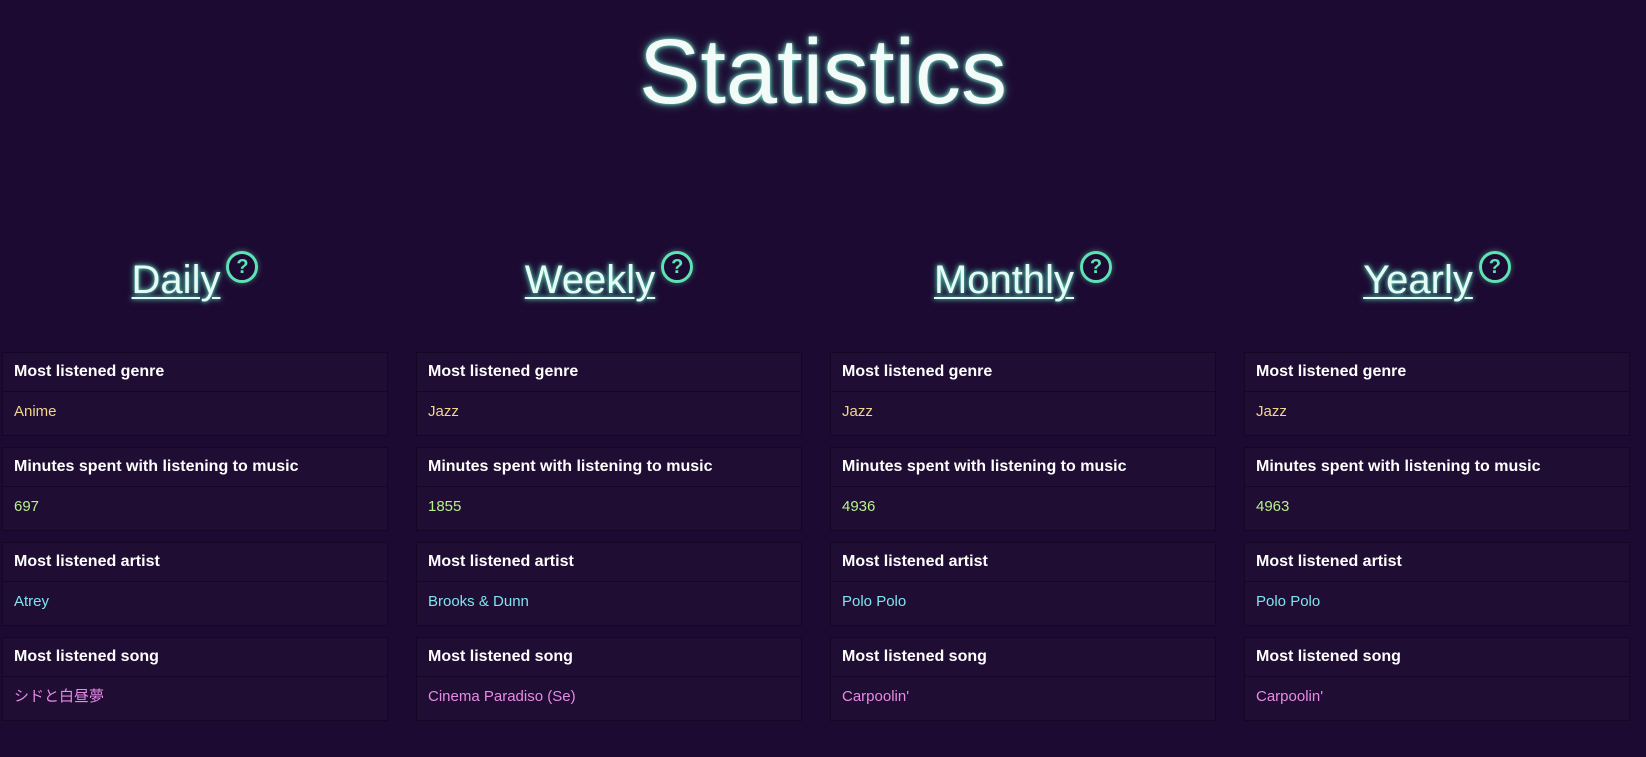 The image size is (1646, 757). Describe the element at coordinates (609, 679) in the screenshot. I see `stat-card-song: Most listened song Cinema Paradiso (Se)` at that location.